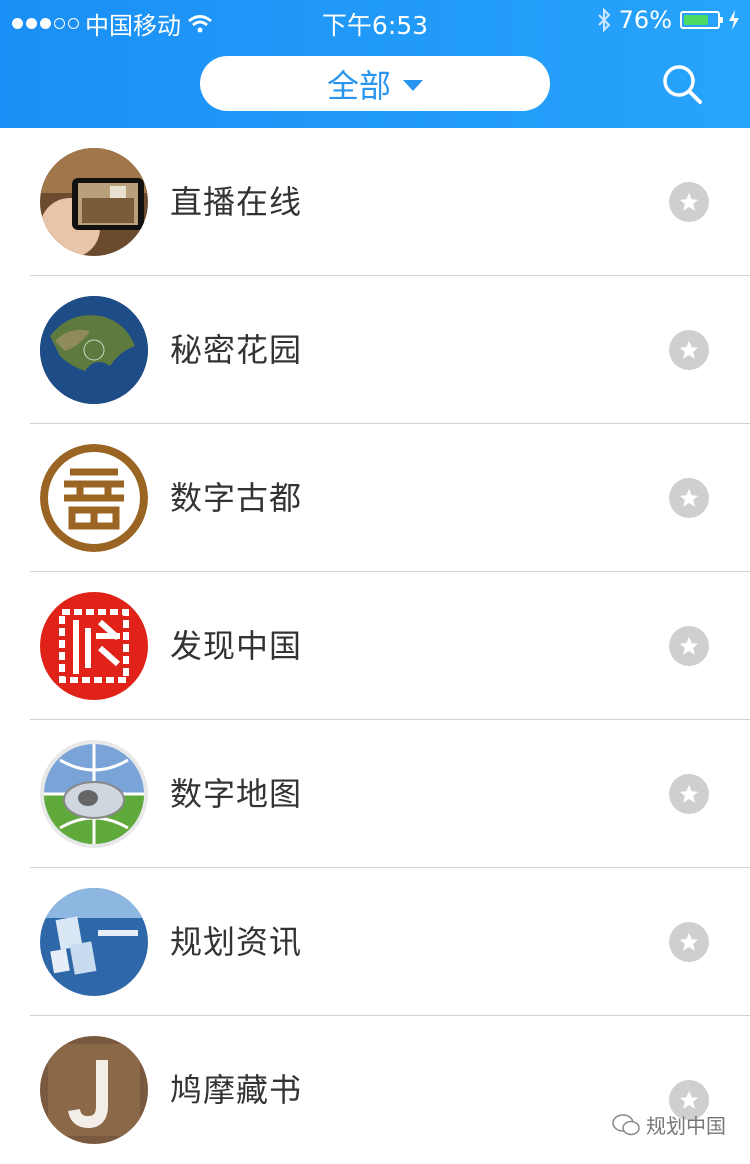 The image size is (750, 1164). What do you see at coordinates (236, 942) in the screenshot?
I see `list-item-label: 规划资讯` at bounding box center [236, 942].